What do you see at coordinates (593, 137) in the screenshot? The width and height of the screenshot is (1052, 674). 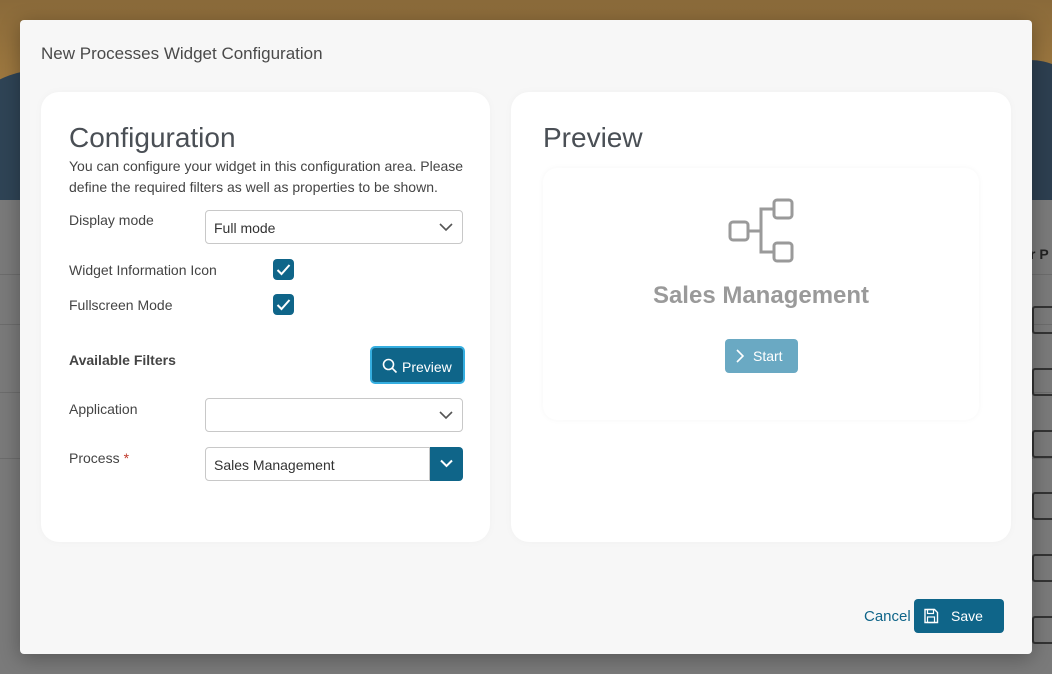 I see `preview-heading: Preview` at bounding box center [593, 137].